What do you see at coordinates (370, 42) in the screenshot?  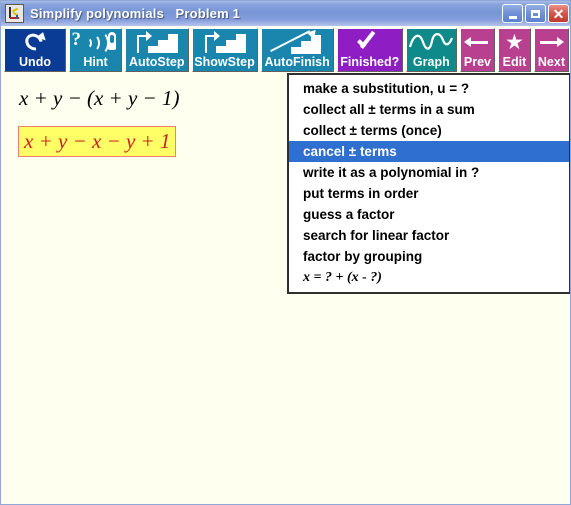 I see `checkmark-icon` at bounding box center [370, 42].